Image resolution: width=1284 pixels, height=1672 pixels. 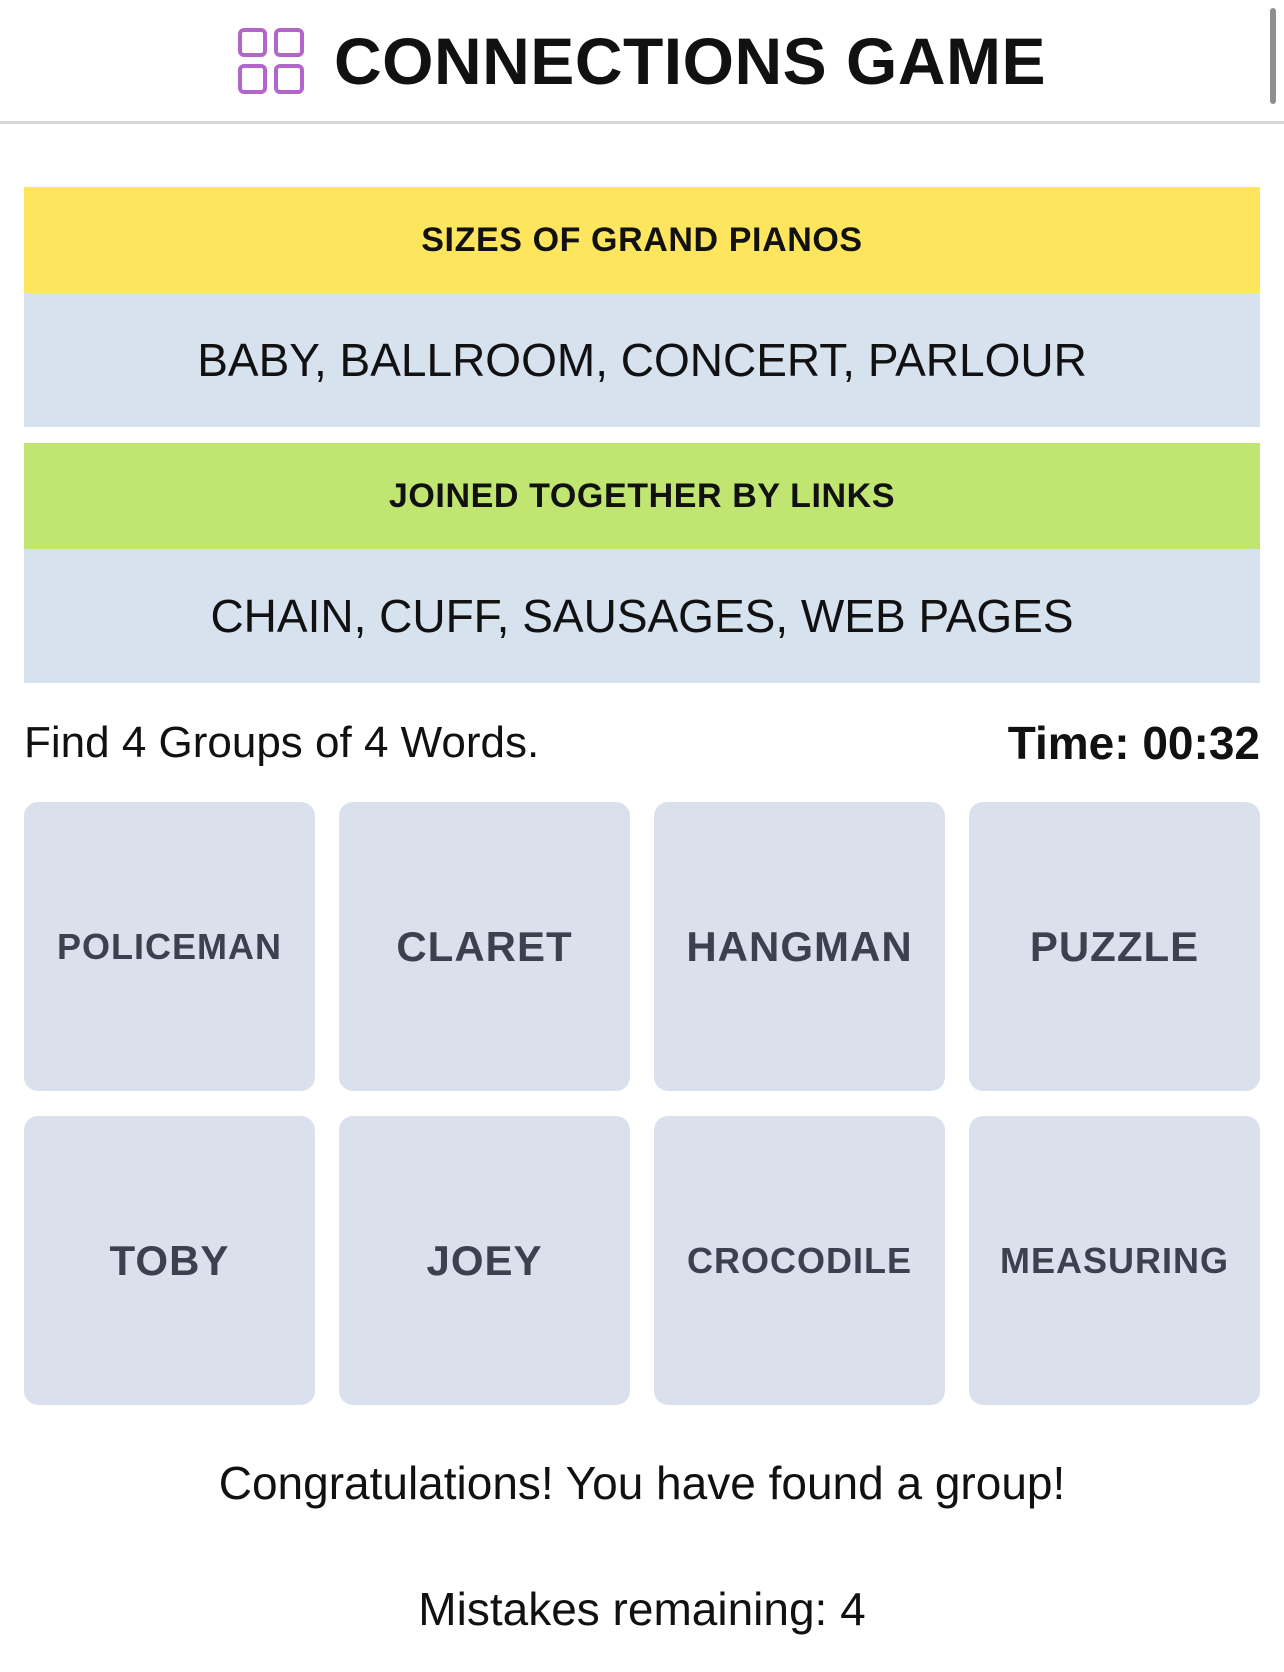 What do you see at coordinates (642, 360) in the screenshot?
I see `group-words: BABY, BALLROOM, CONCERT, PARLOUR` at bounding box center [642, 360].